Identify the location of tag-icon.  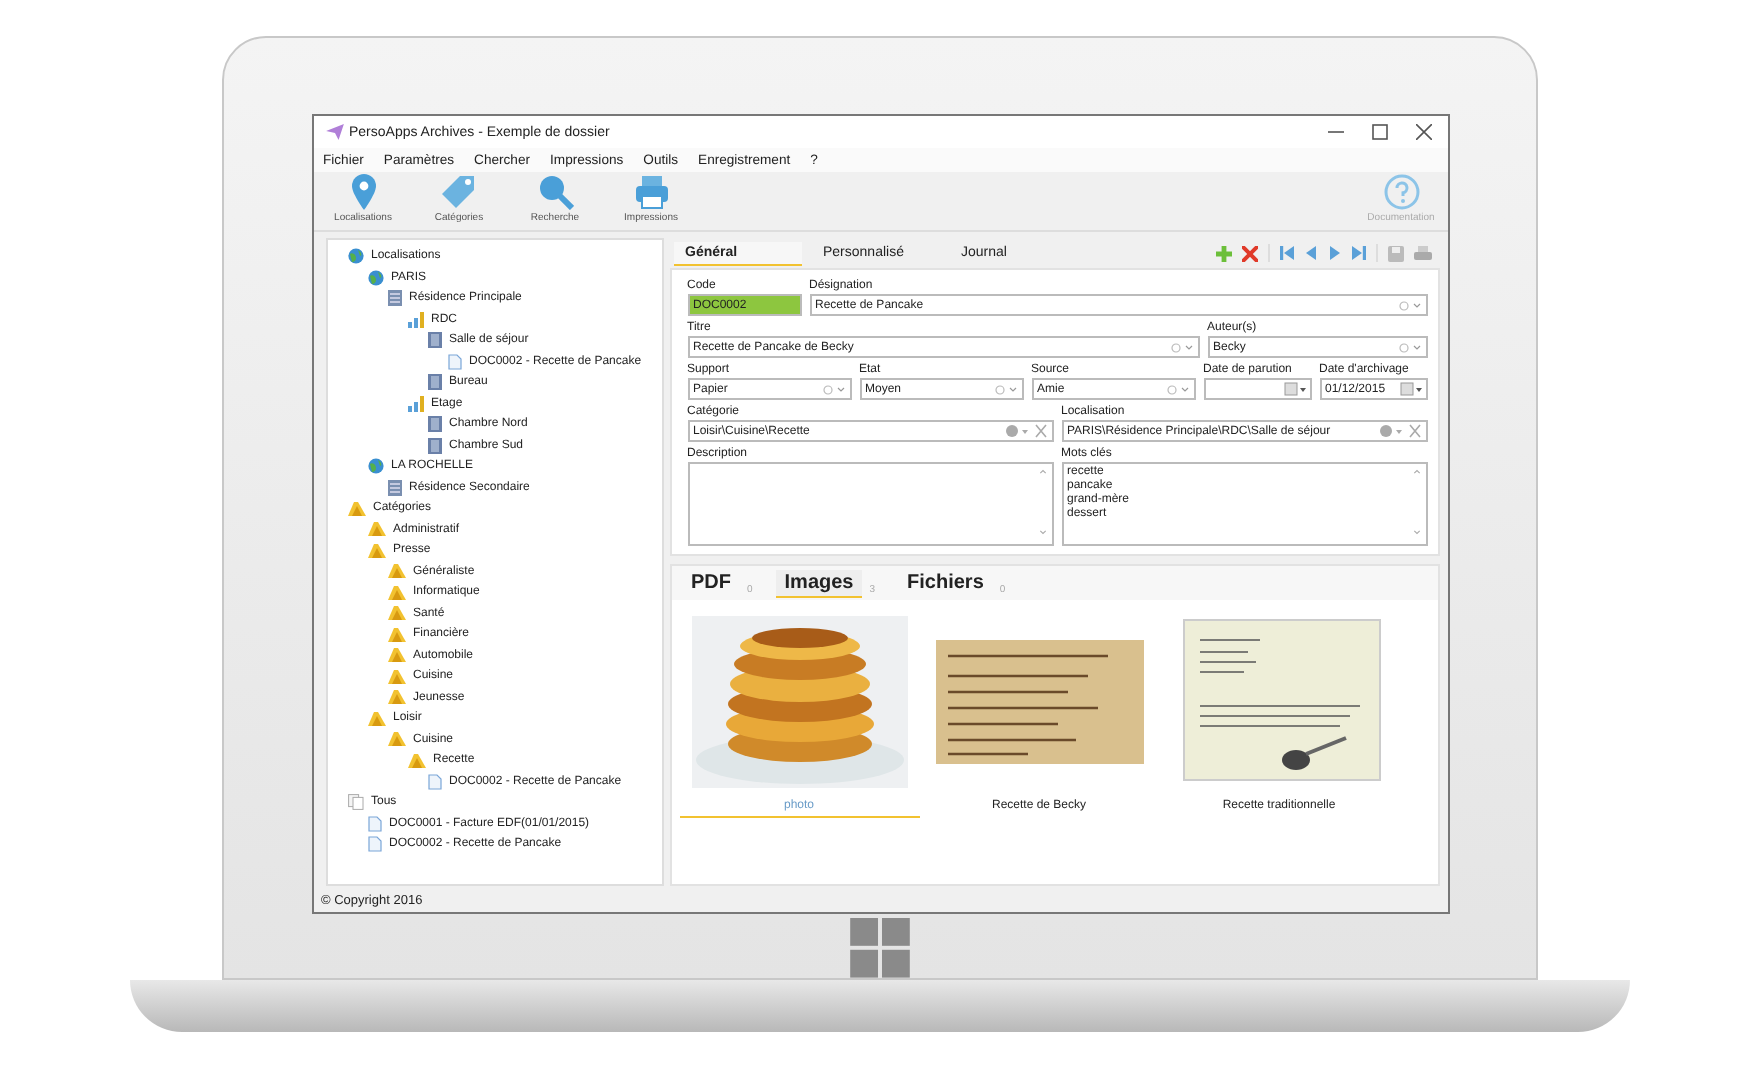
(459, 192).